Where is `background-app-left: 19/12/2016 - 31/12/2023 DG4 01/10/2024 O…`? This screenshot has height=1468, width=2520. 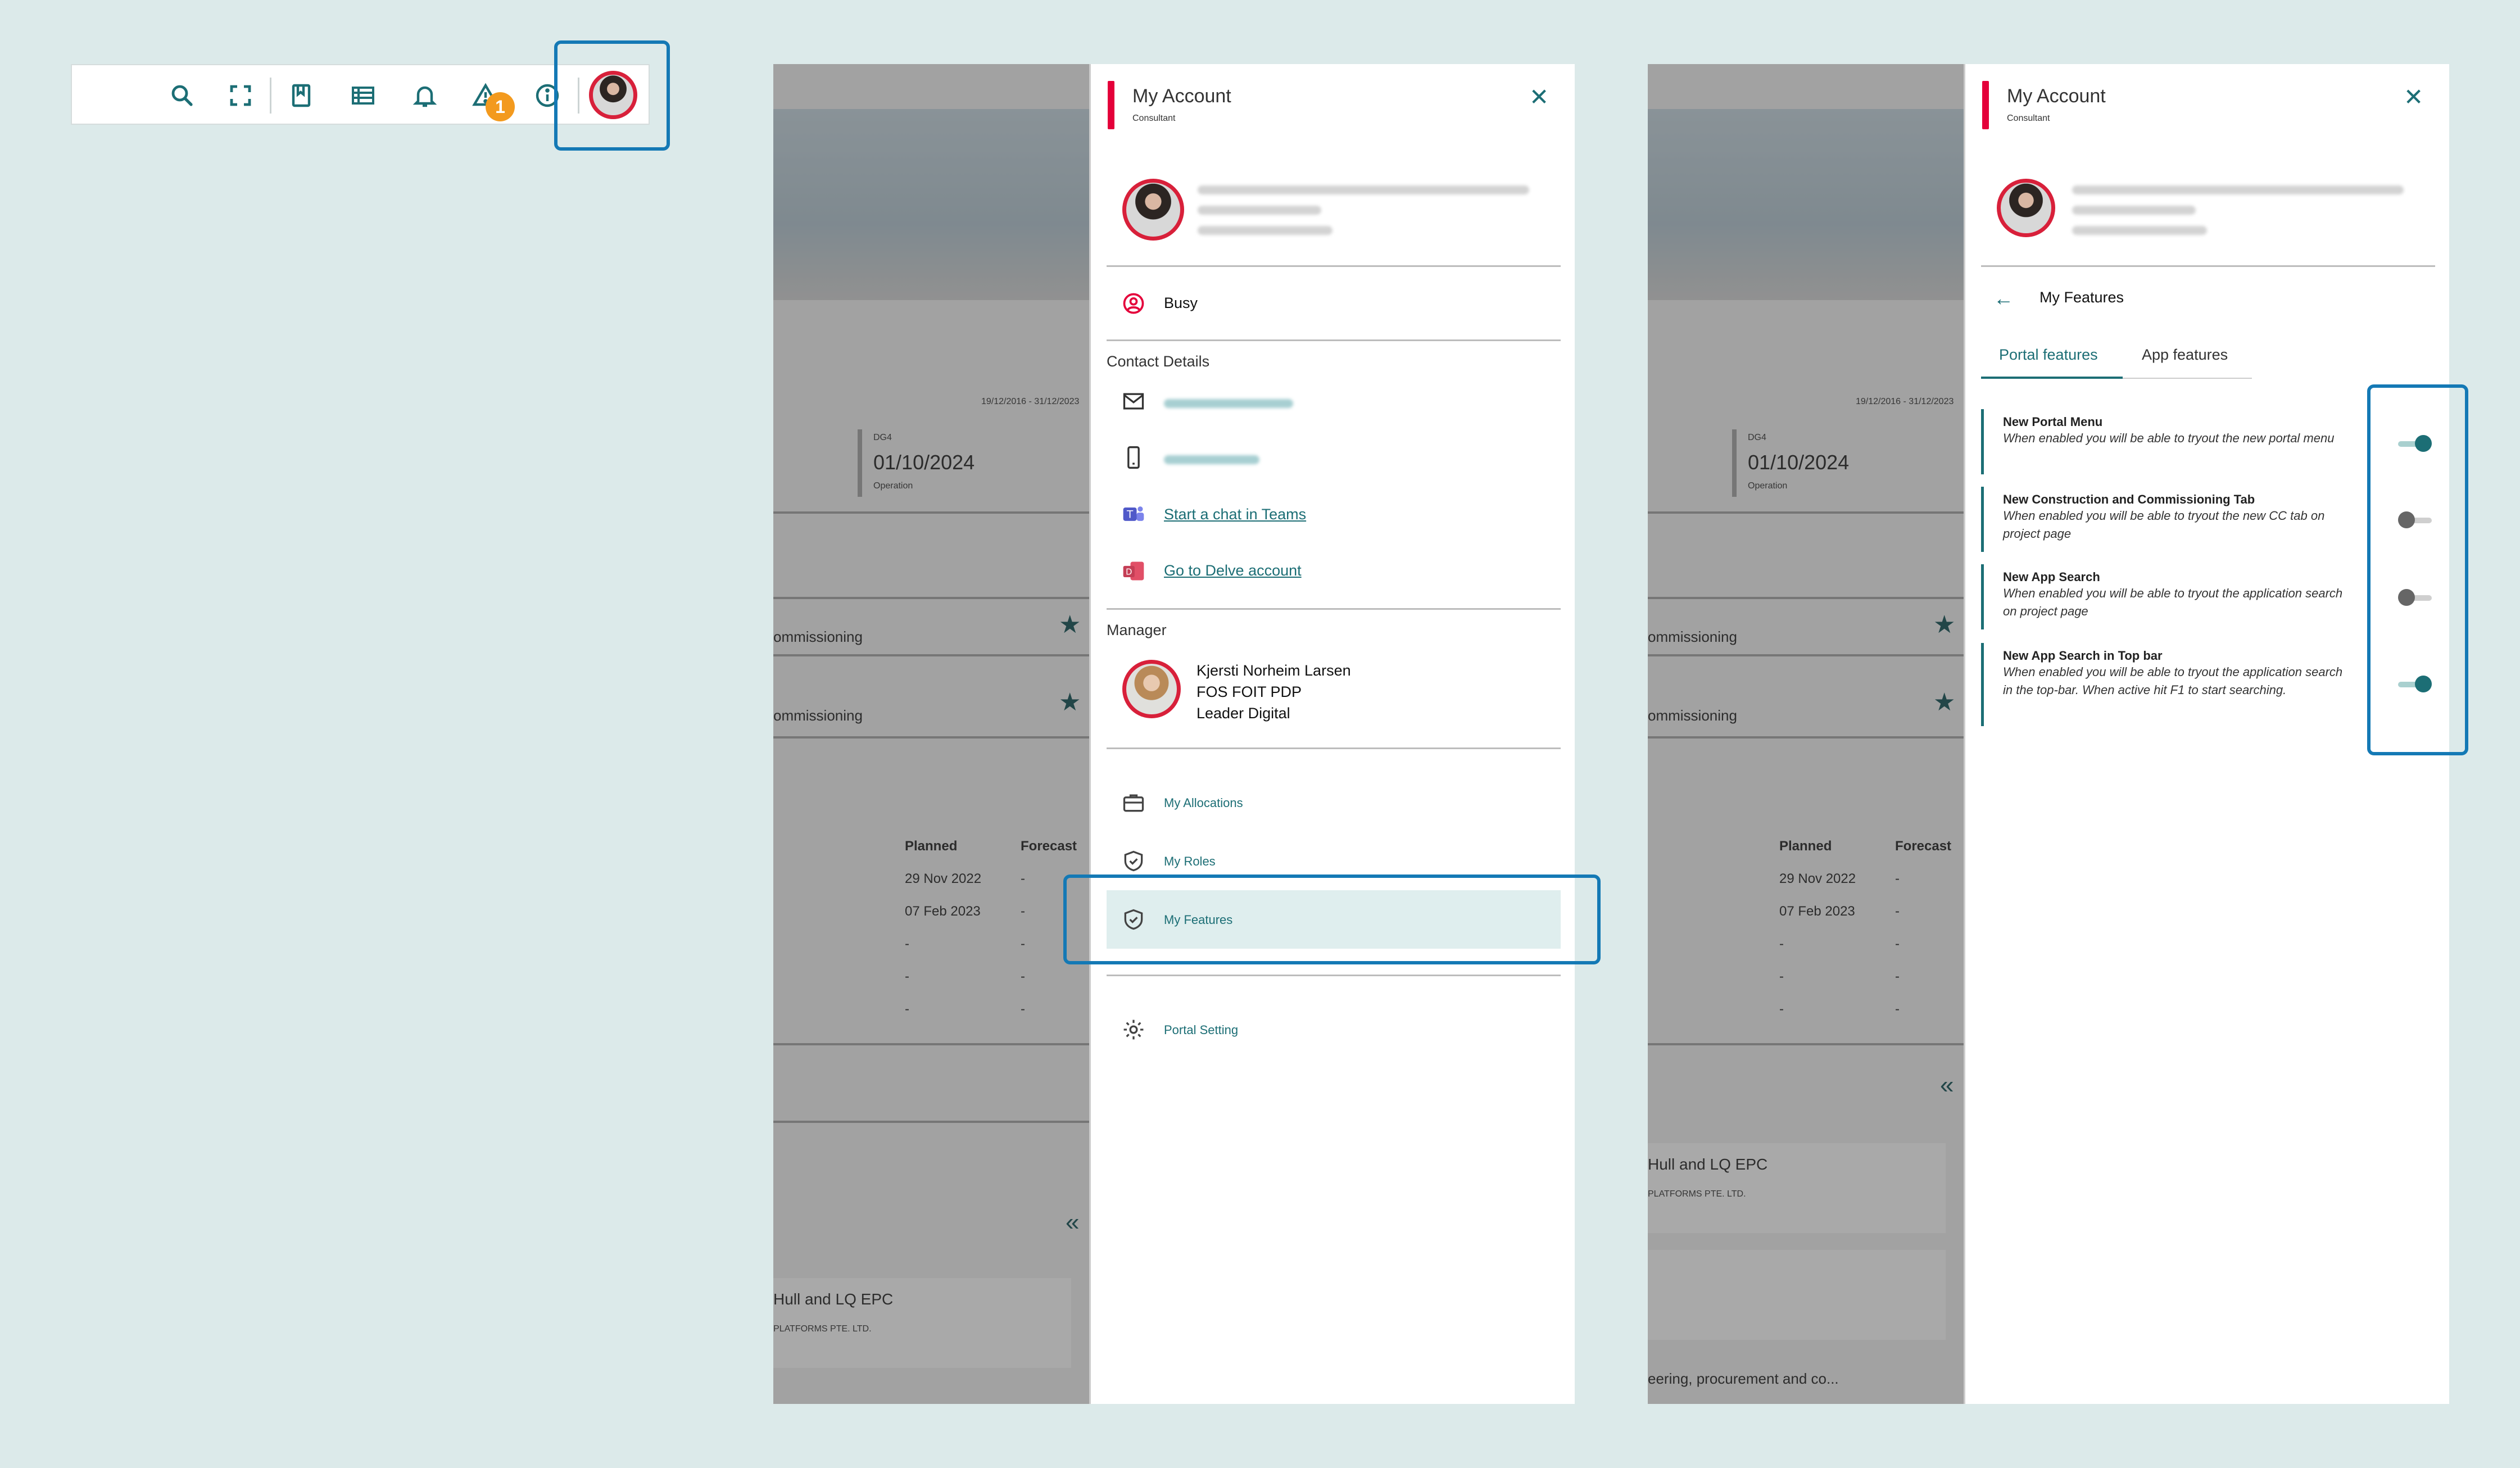
background-app-left: 19/12/2016 - 31/12/2023 DG4 01/10/2024 O… is located at coordinates (932, 734).